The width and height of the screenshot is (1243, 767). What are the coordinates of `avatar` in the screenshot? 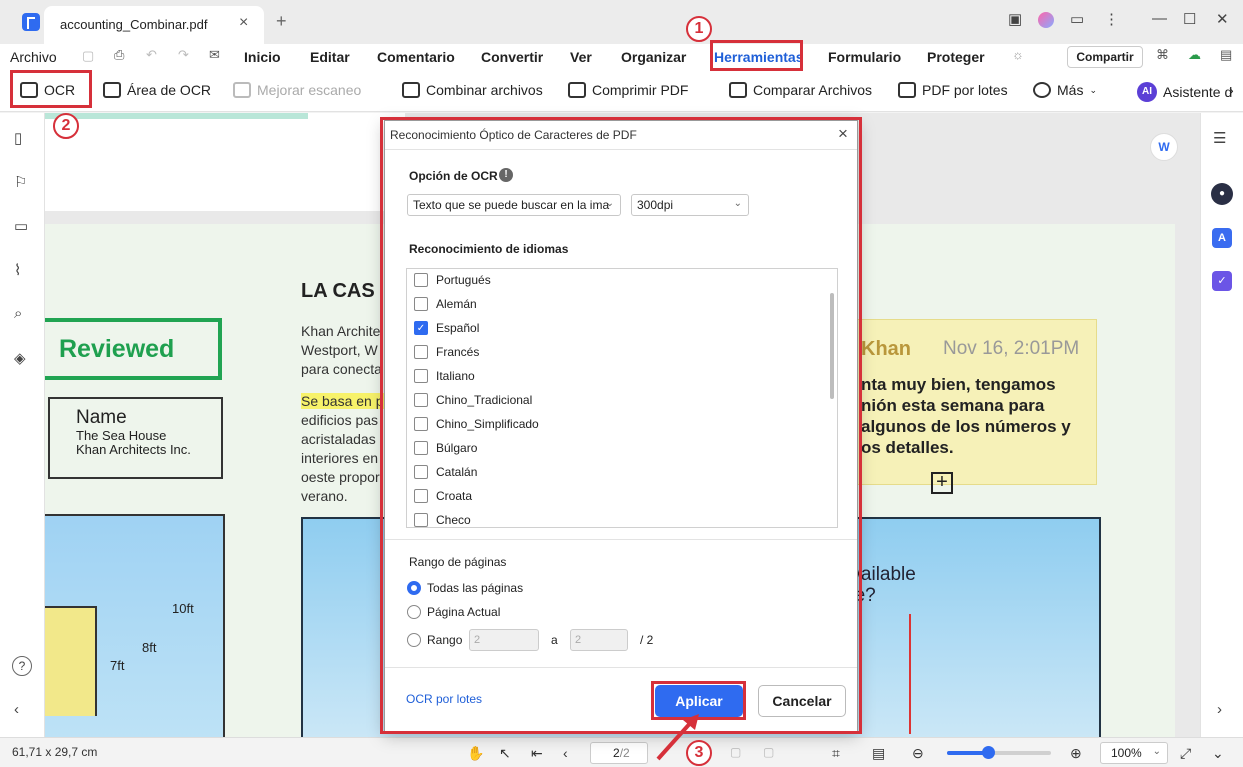 It's located at (1046, 20).